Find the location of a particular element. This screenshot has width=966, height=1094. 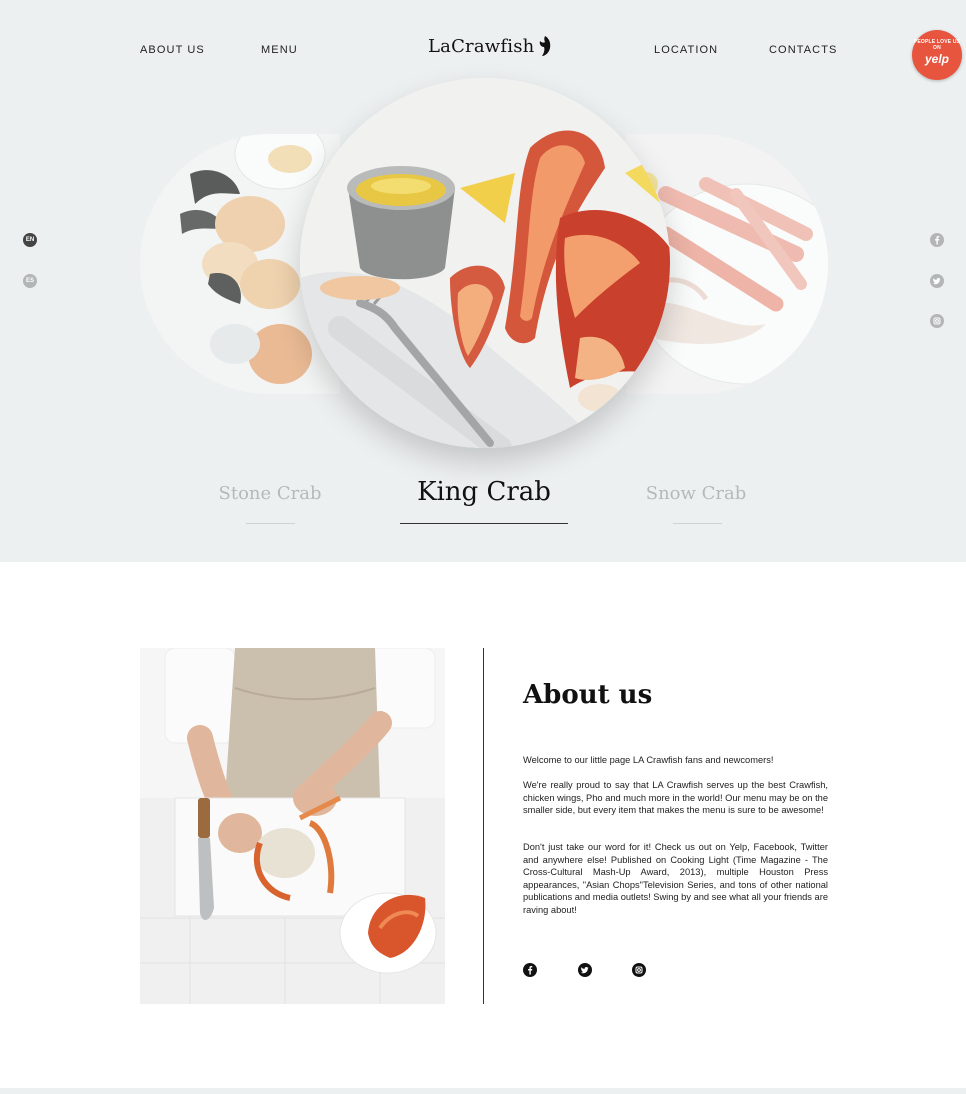

language-es-button: ES is located at coordinates (30, 281).